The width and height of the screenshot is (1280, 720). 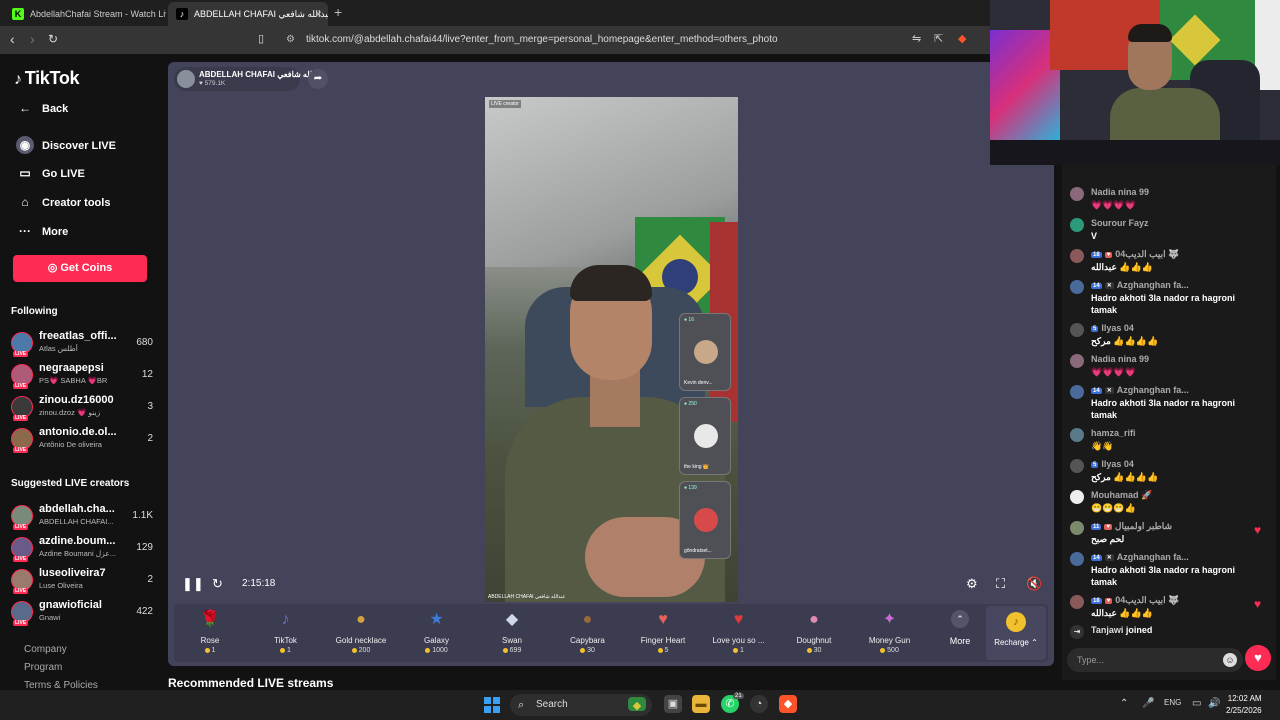 I want to click on pause-icon: ❚❚, so click(x=193, y=584).